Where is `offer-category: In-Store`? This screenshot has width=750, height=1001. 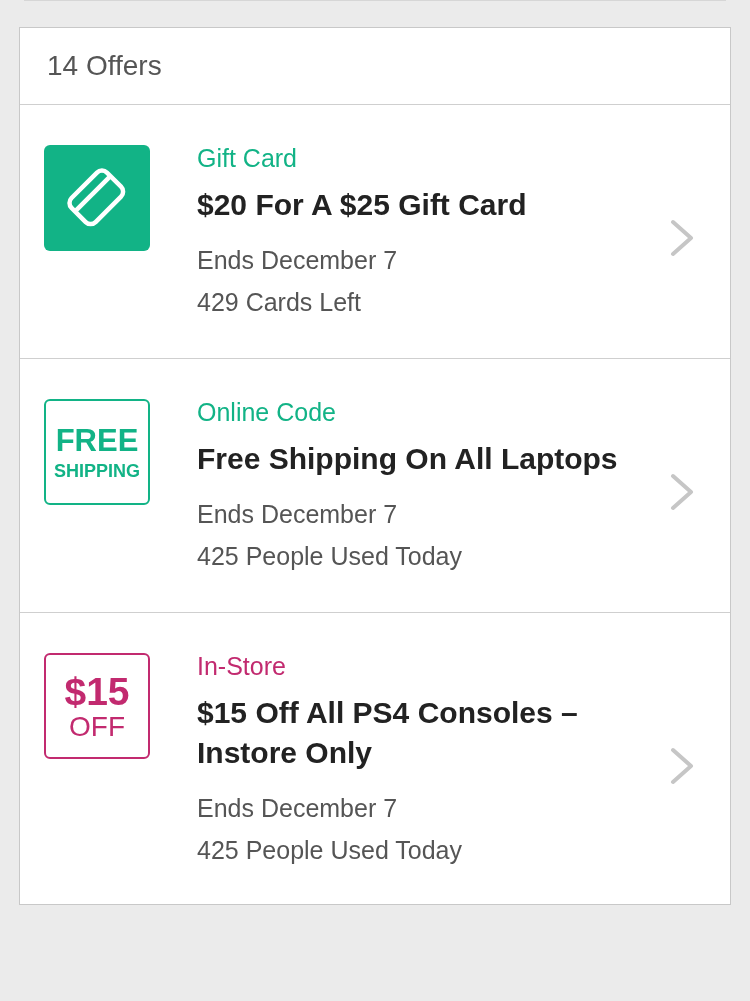 offer-category: In-Store is located at coordinates (241, 666).